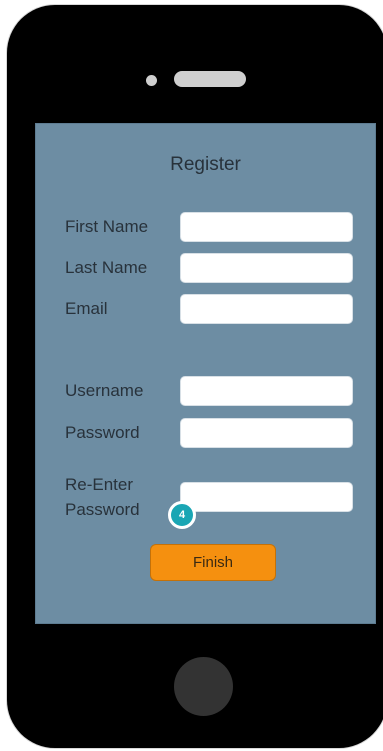  Describe the element at coordinates (151, 80) in the screenshot. I see `camera-icon` at that location.